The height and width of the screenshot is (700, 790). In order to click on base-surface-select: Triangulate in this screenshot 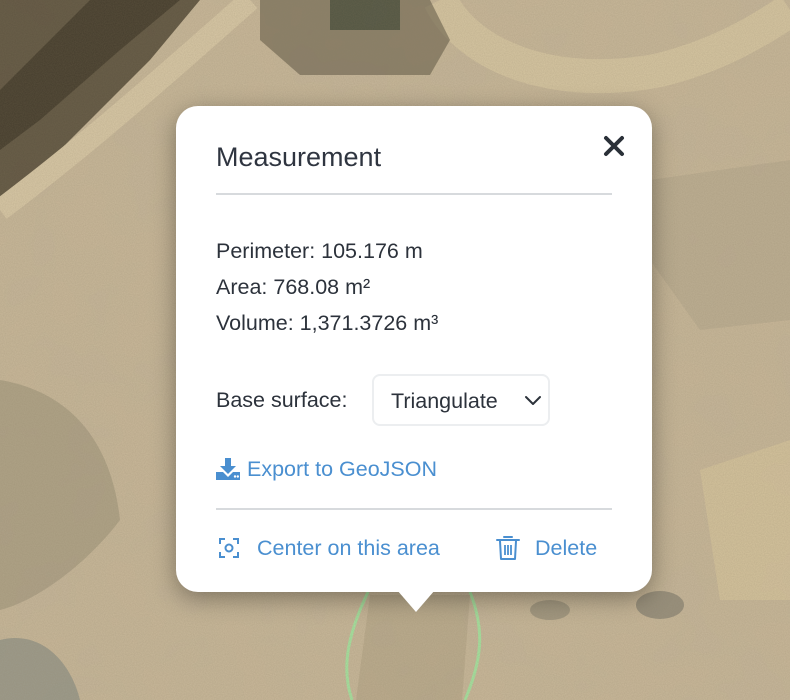, I will do `click(461, 400)`.